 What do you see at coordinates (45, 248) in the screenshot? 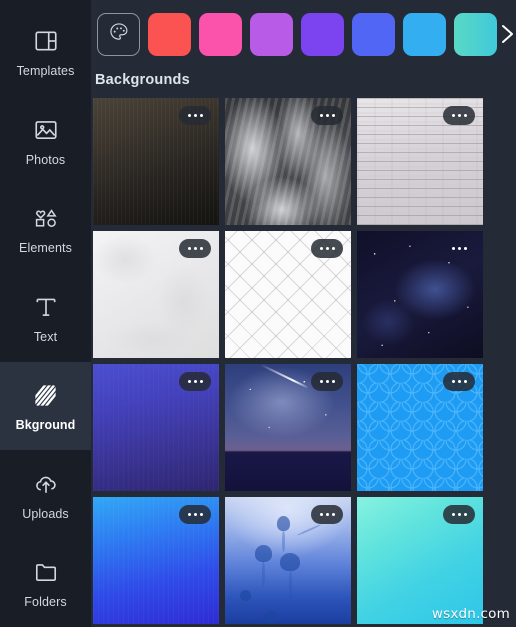
I see `sidebar-label-elements: Elements` at bounding box center [45, 248].